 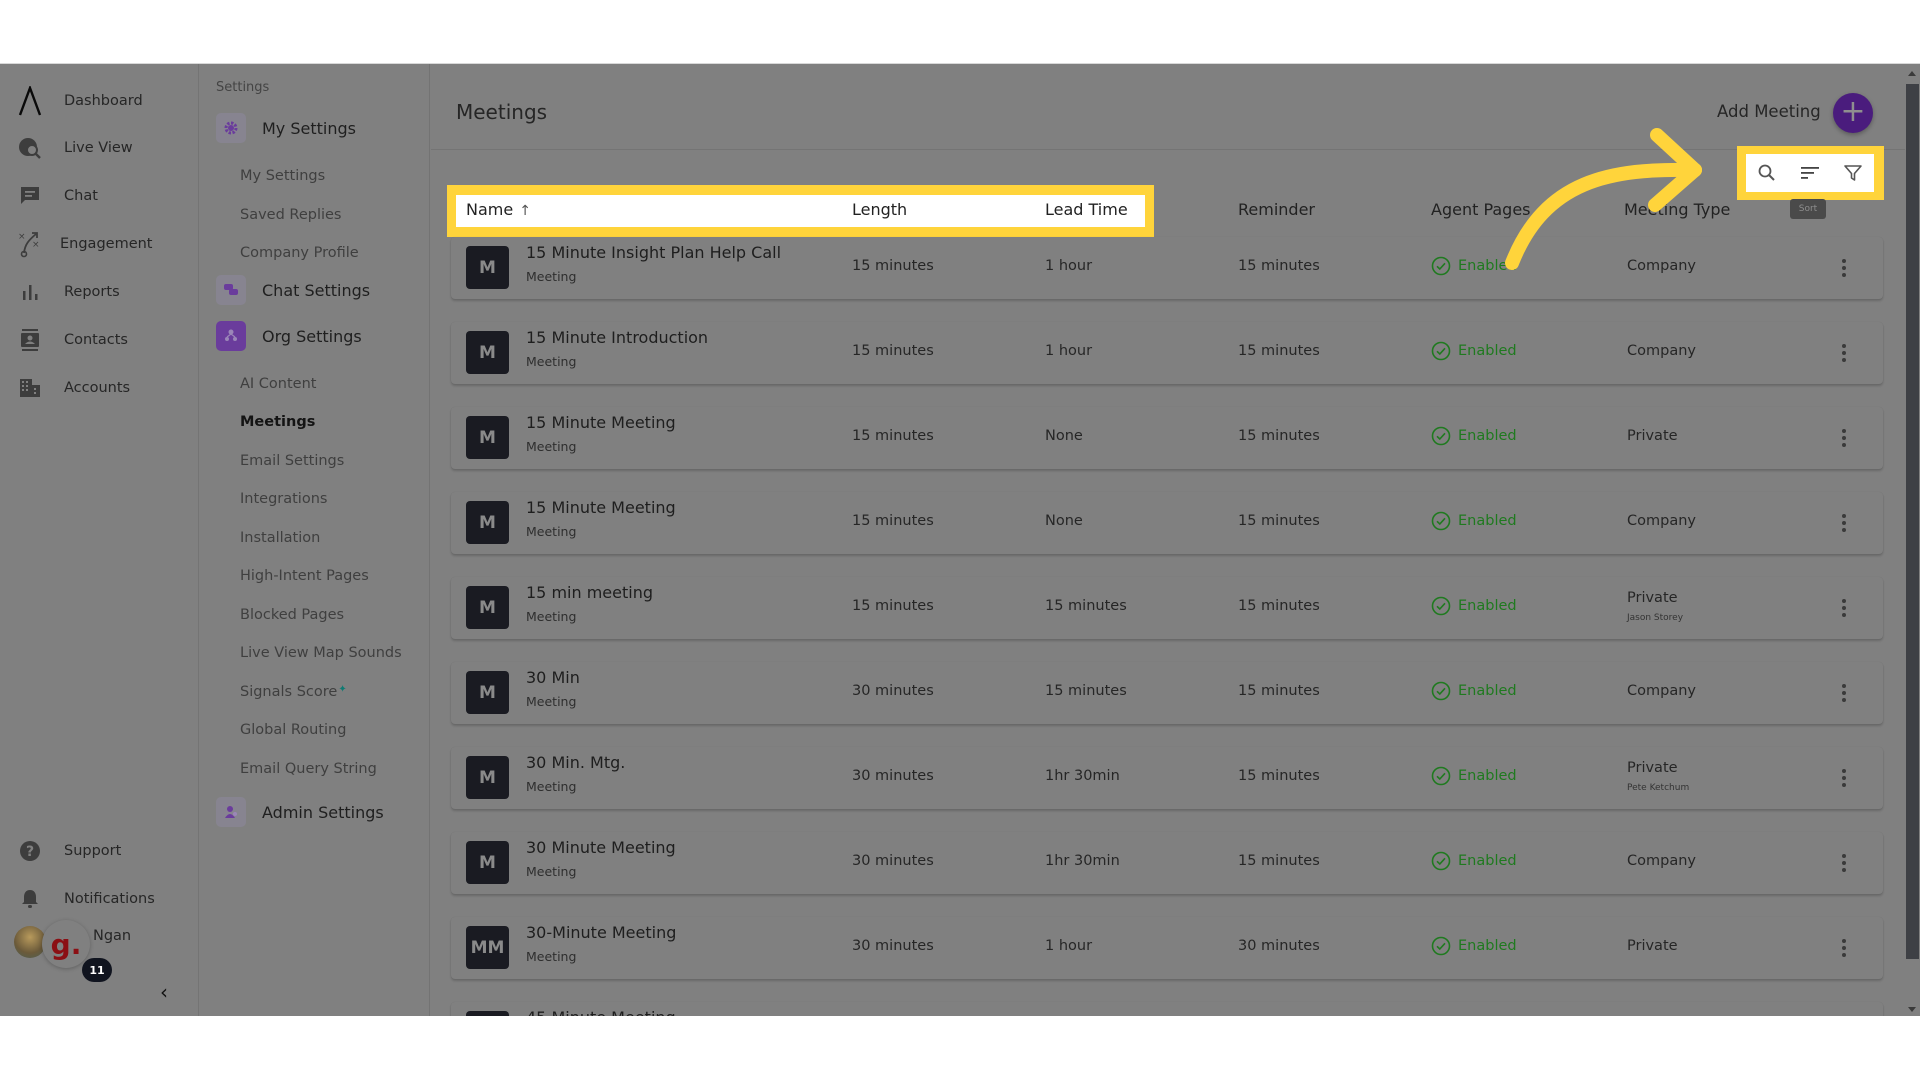 What do you see at coordinates (316, 290) in the screenshot?
I see `group-label: Chat Settings` at bounding box center [316, 290].